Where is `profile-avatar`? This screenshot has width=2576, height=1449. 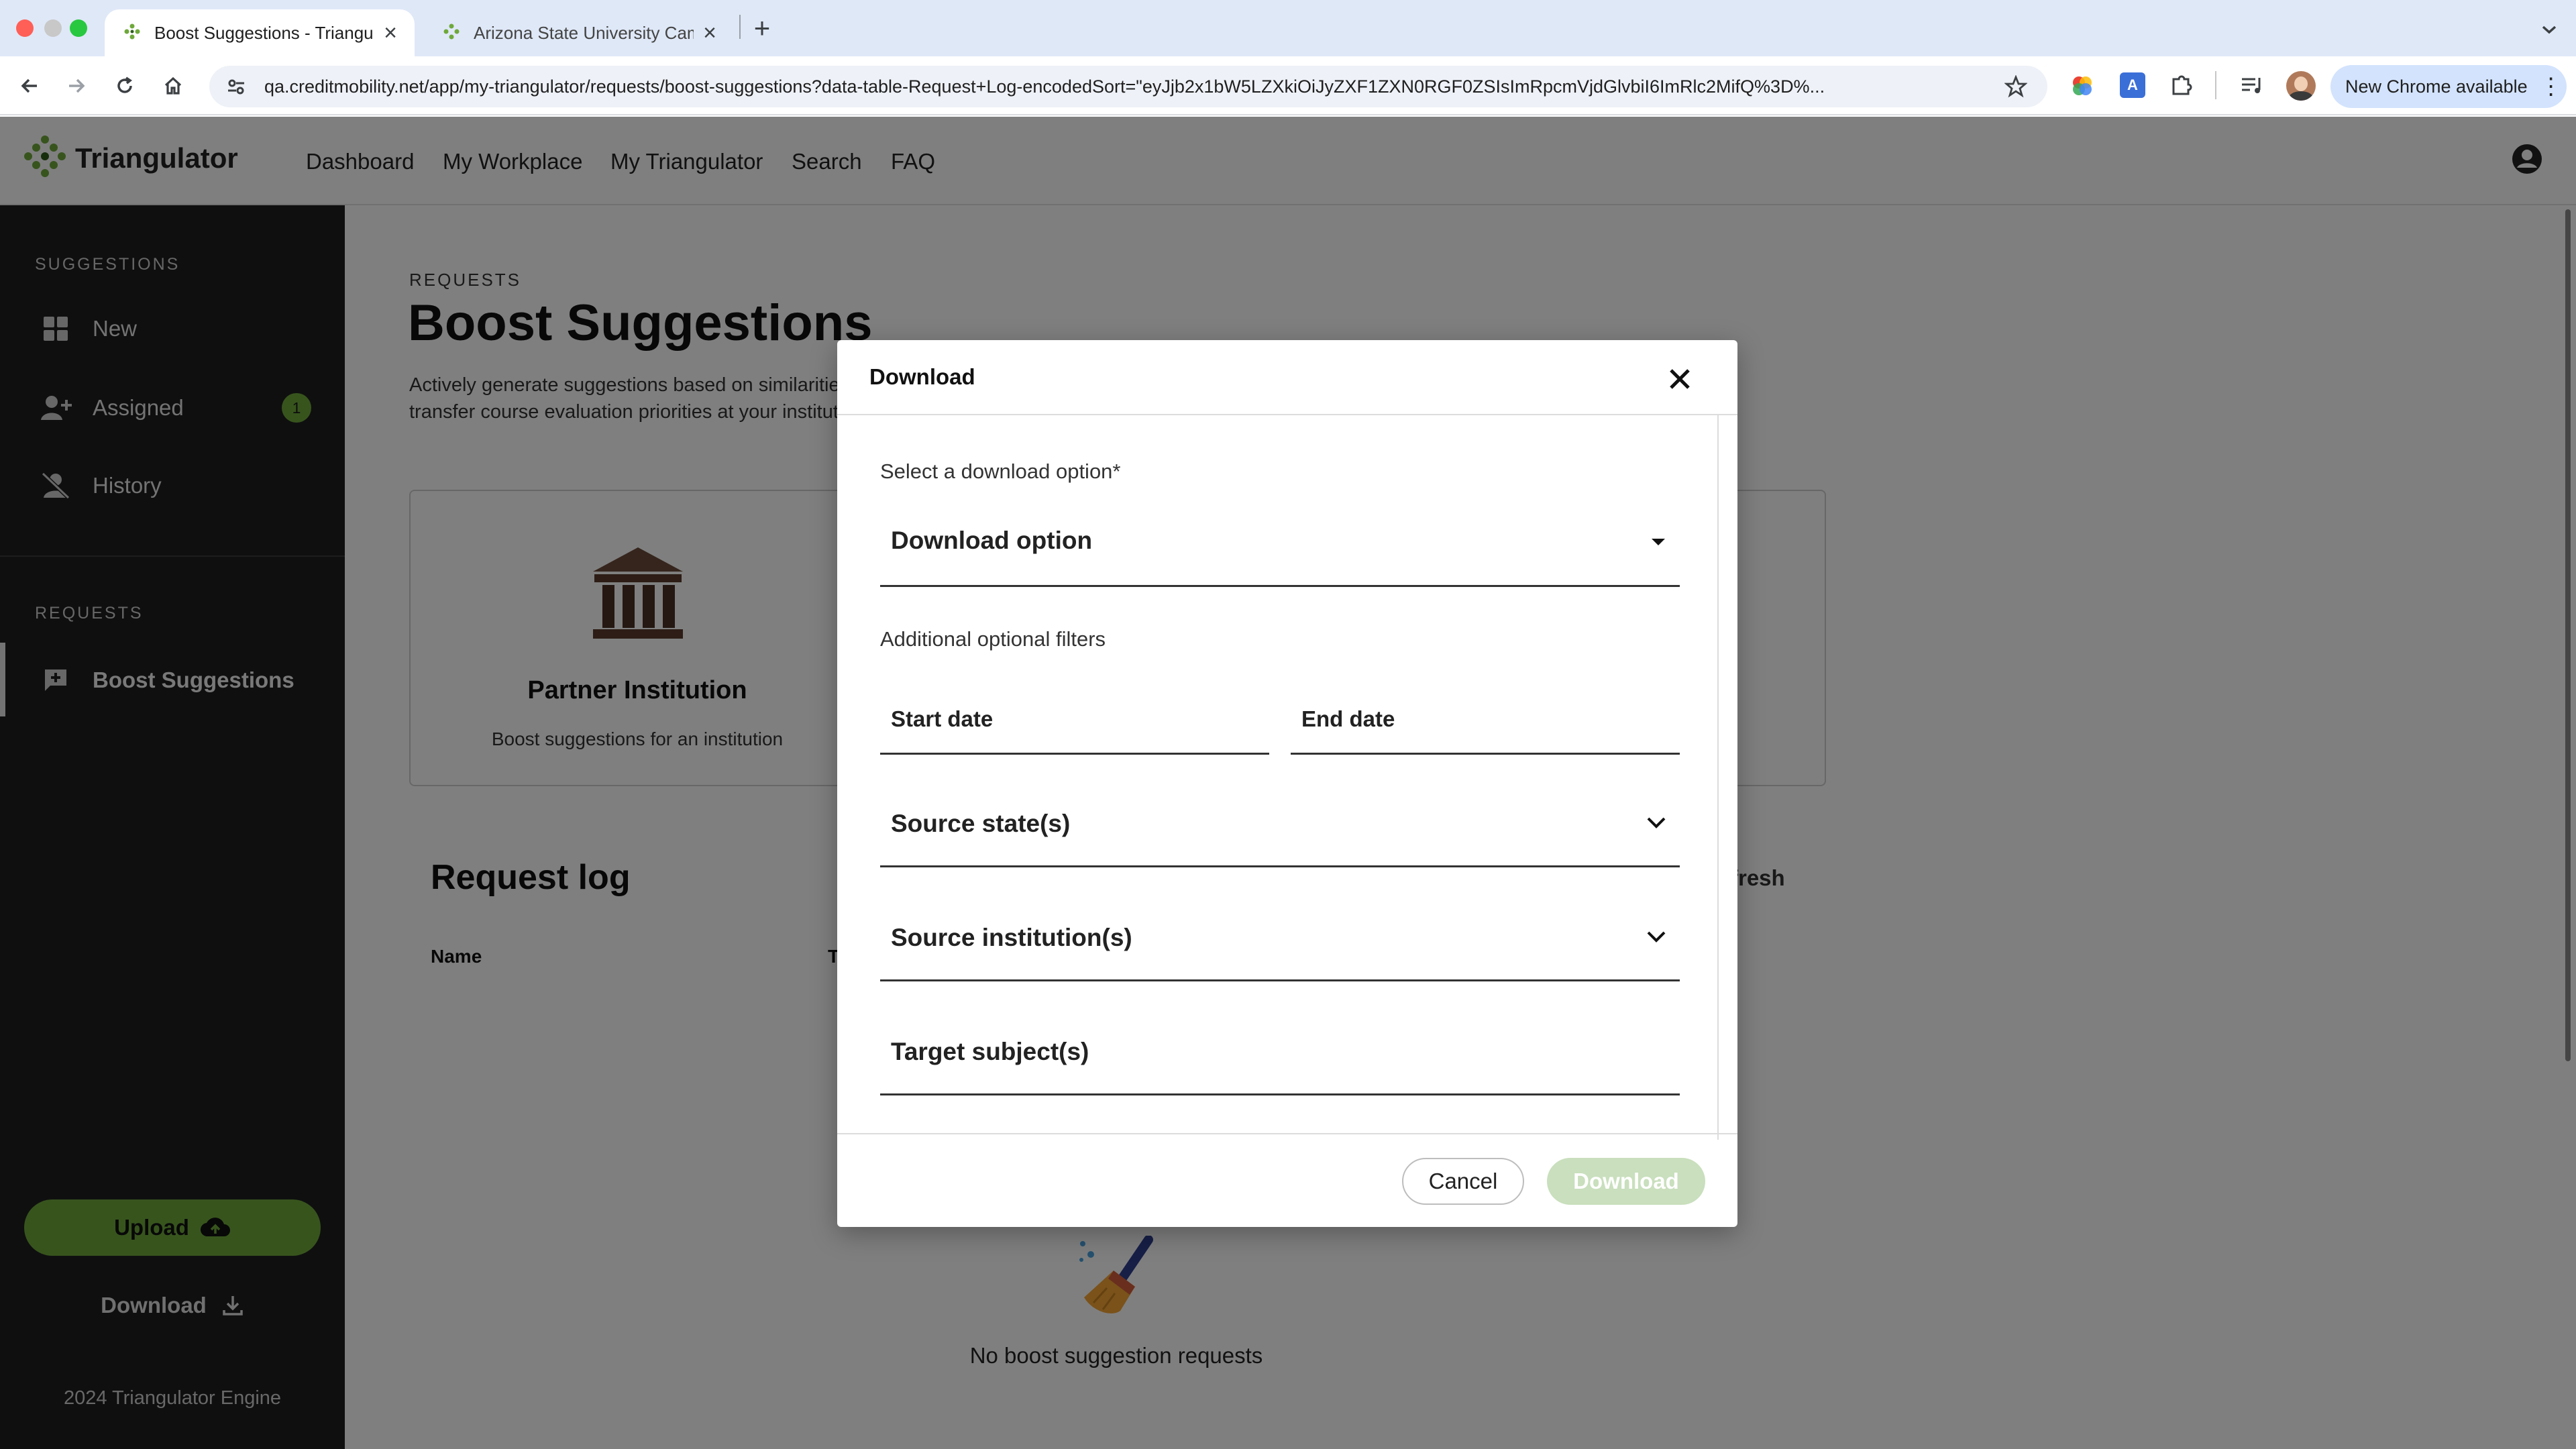
profile-avatar is located at coordinates (2301, 86).